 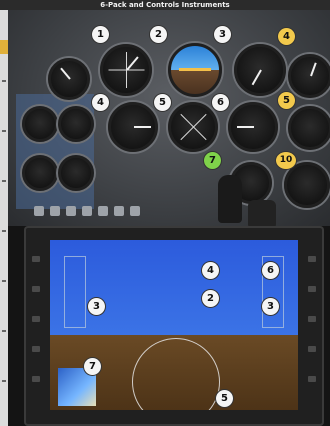 What do you see at coordinates (260, 70) in the screenshot?
I see `altimeter-icon` at bounding box center [260, 70].